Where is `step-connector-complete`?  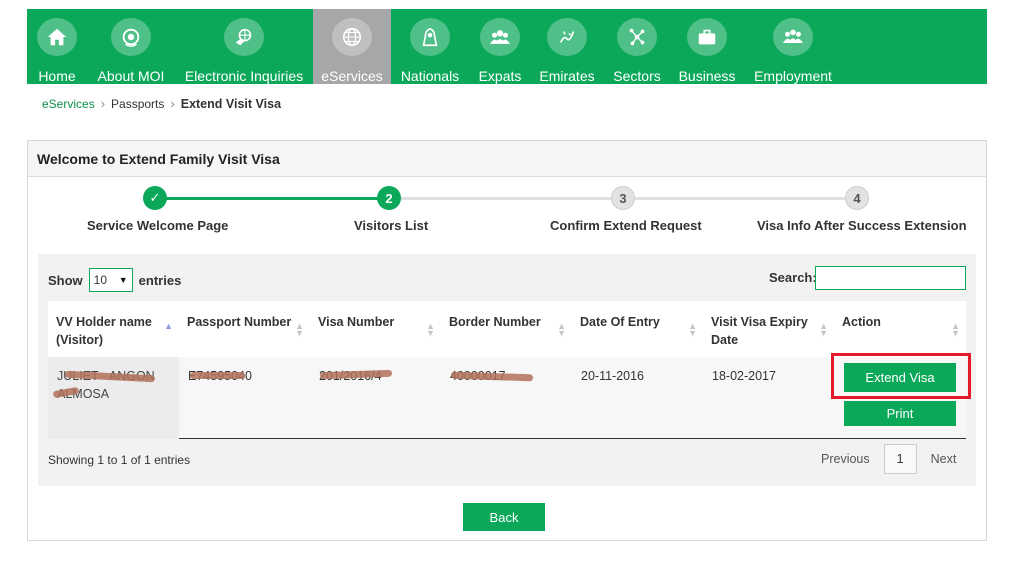
step-connector-complete is located at coordinates (272, 198).